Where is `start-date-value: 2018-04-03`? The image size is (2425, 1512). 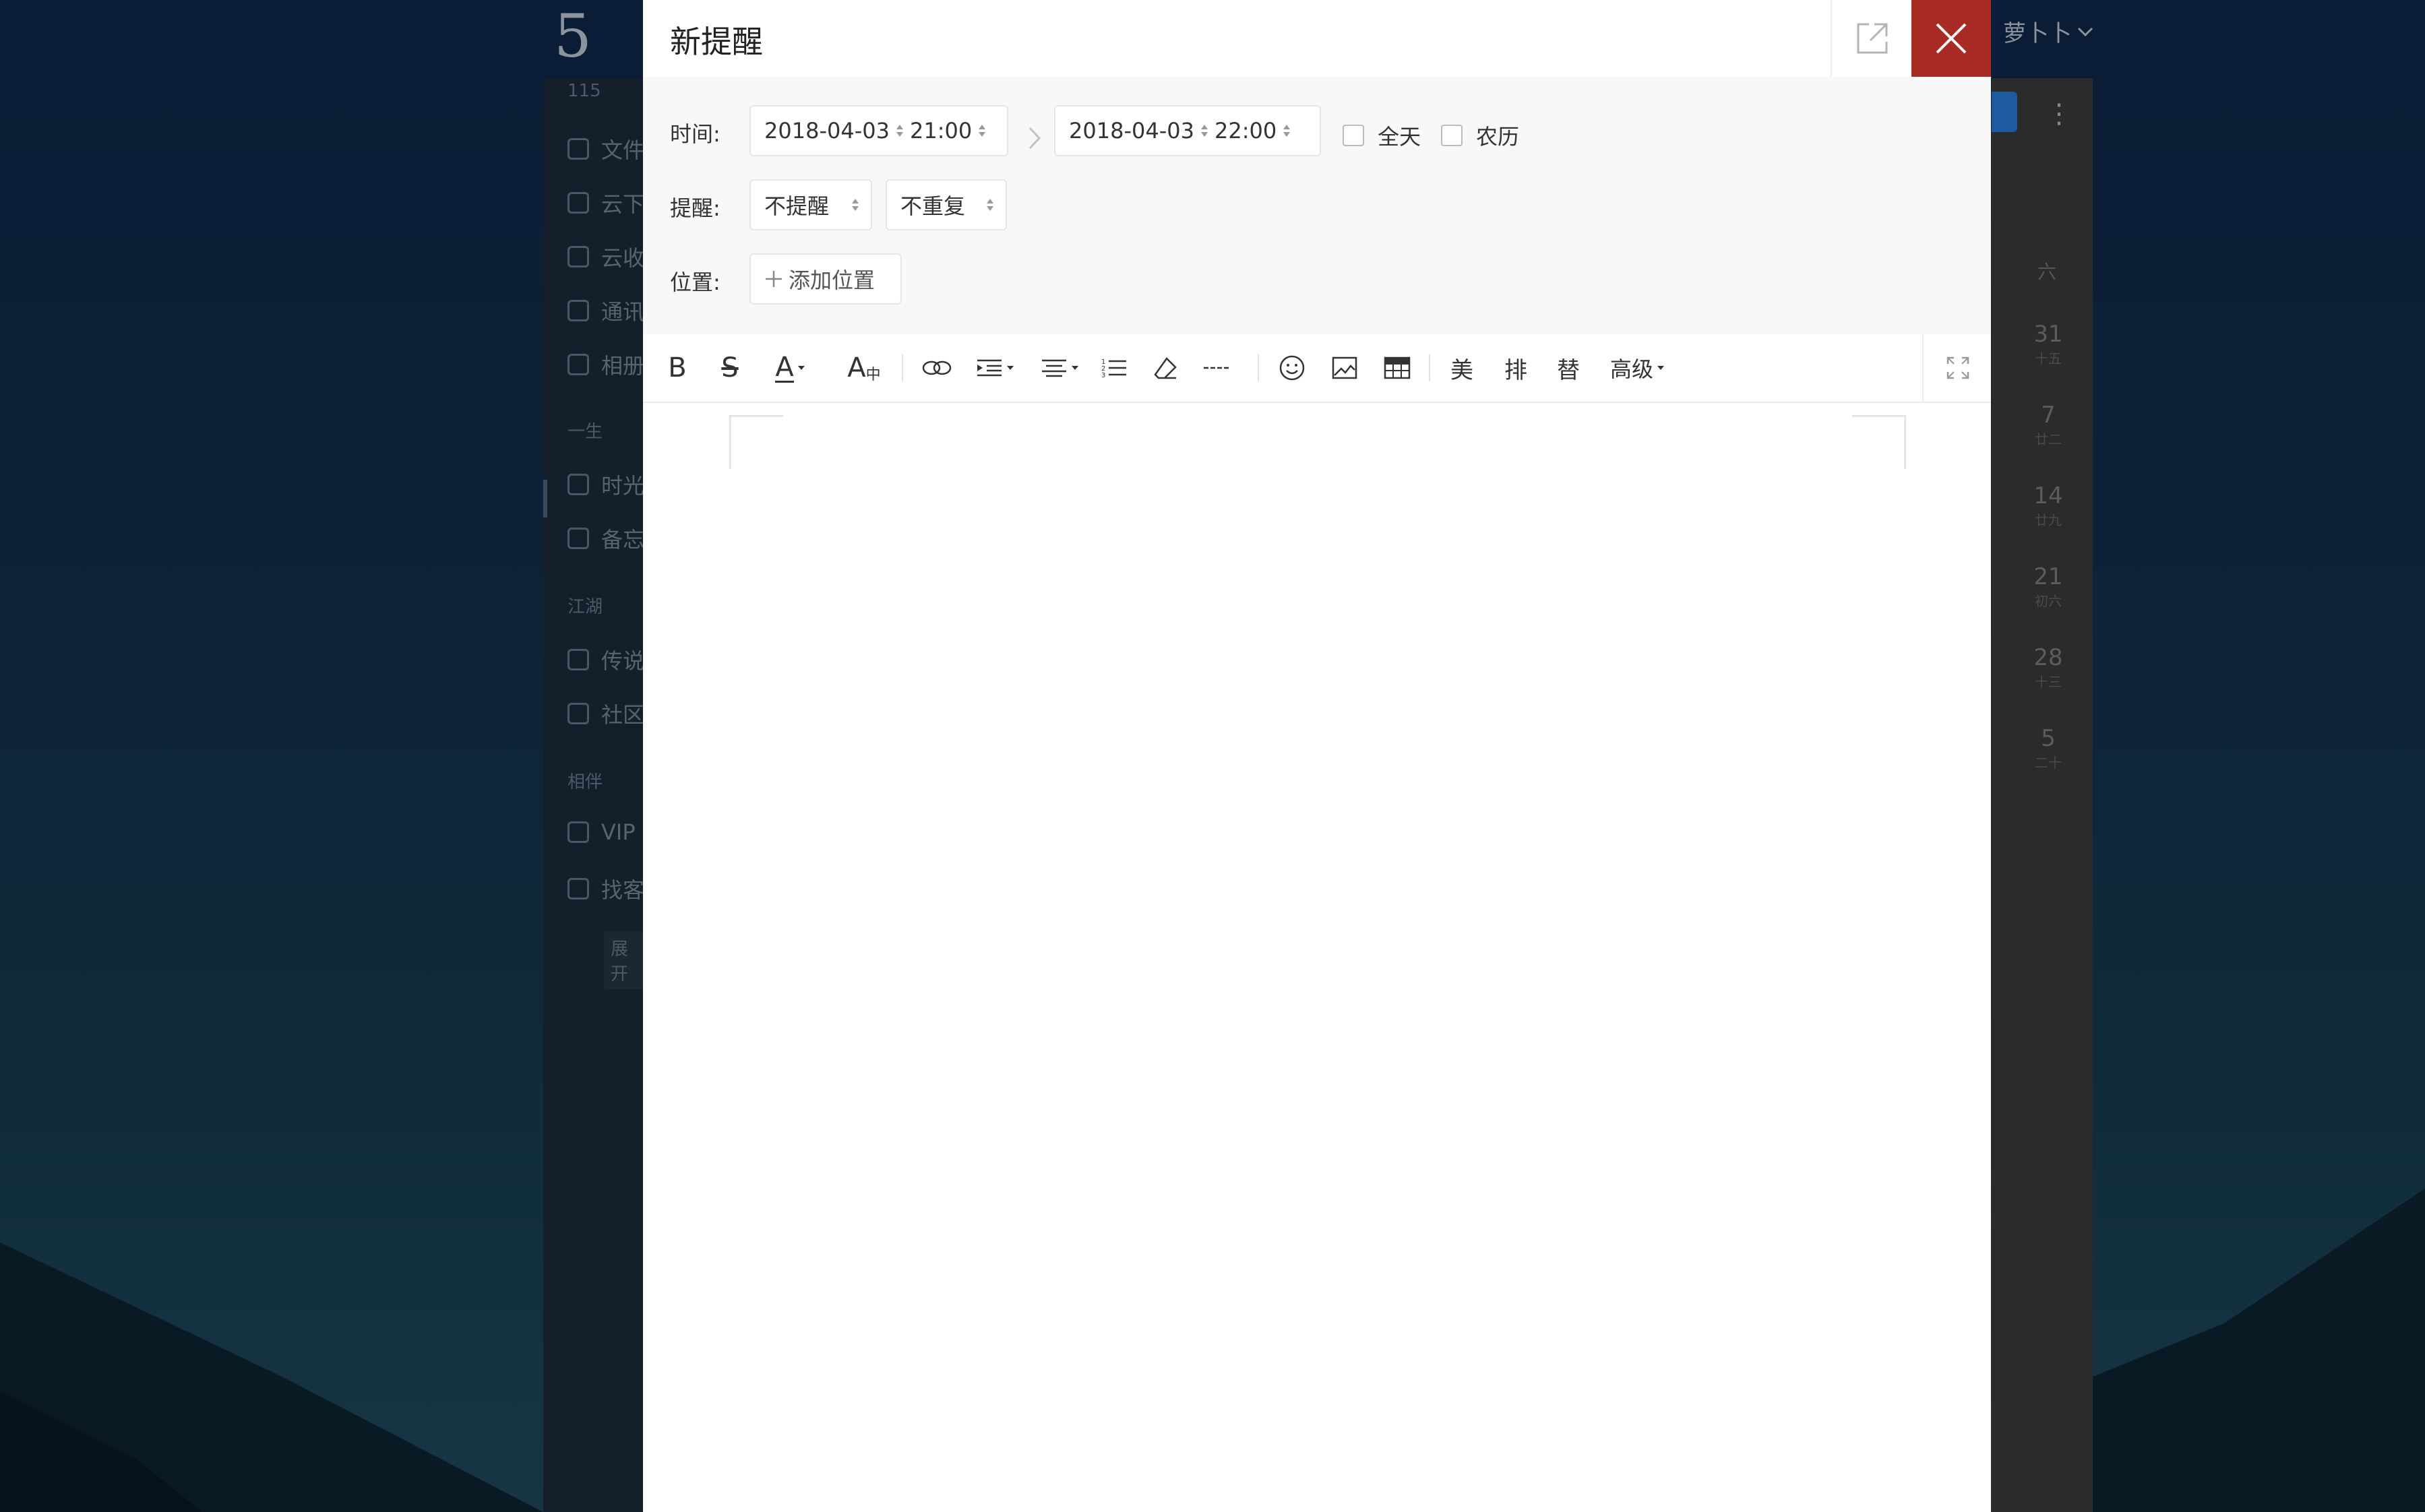
start-date-value: 2018-04-03 is located at coordinates (827, 131).